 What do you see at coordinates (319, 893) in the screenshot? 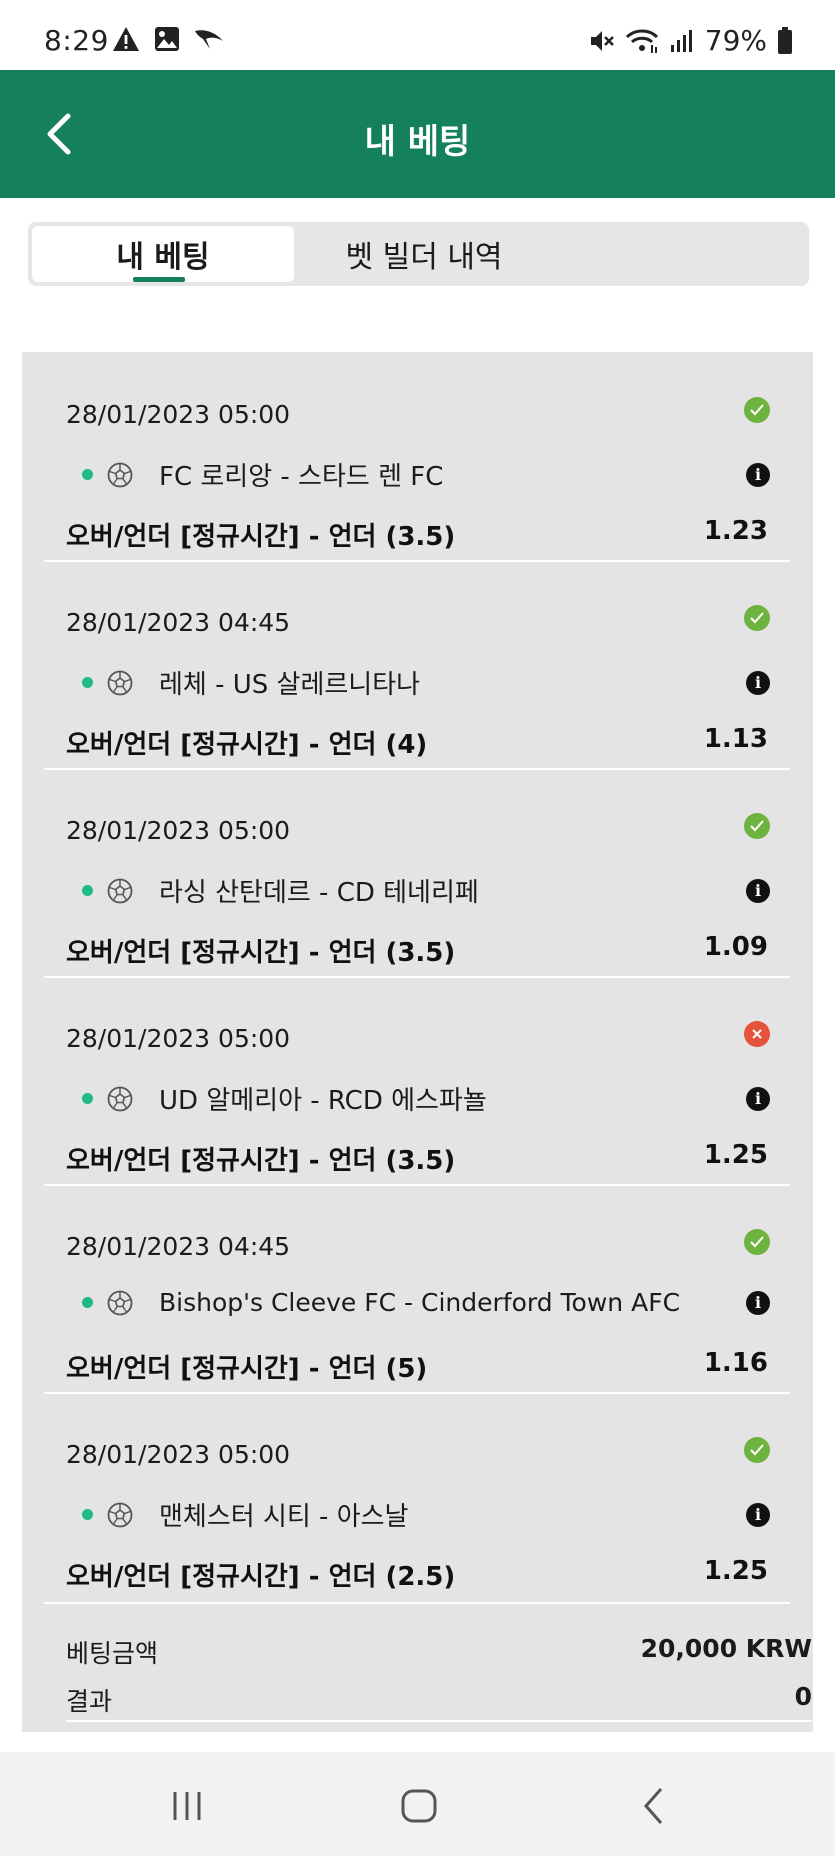
I see `match-name: 라싱 산탄데르 - CD 테네리페` at bounding box center [319, 893].